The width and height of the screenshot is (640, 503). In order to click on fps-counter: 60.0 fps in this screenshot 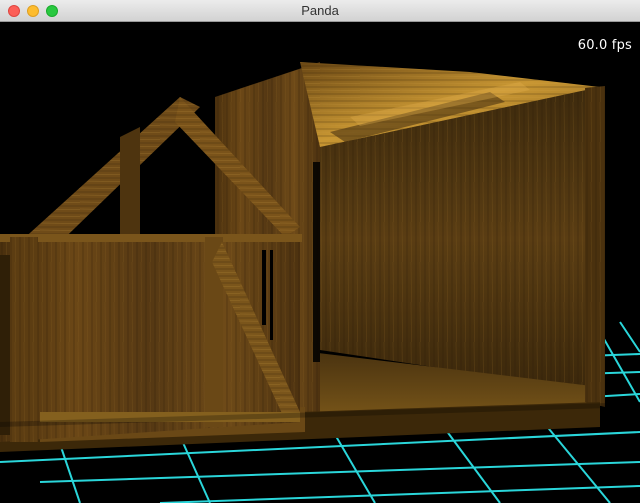, I will do `click(604, 45)`.